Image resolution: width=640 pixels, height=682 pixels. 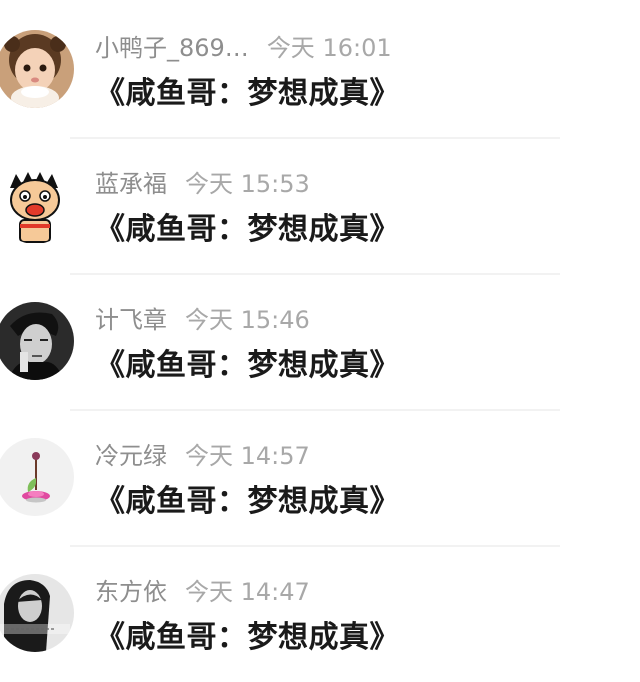 I want to click on baby-girl-avatar-icon, so click(x=37, y=69).